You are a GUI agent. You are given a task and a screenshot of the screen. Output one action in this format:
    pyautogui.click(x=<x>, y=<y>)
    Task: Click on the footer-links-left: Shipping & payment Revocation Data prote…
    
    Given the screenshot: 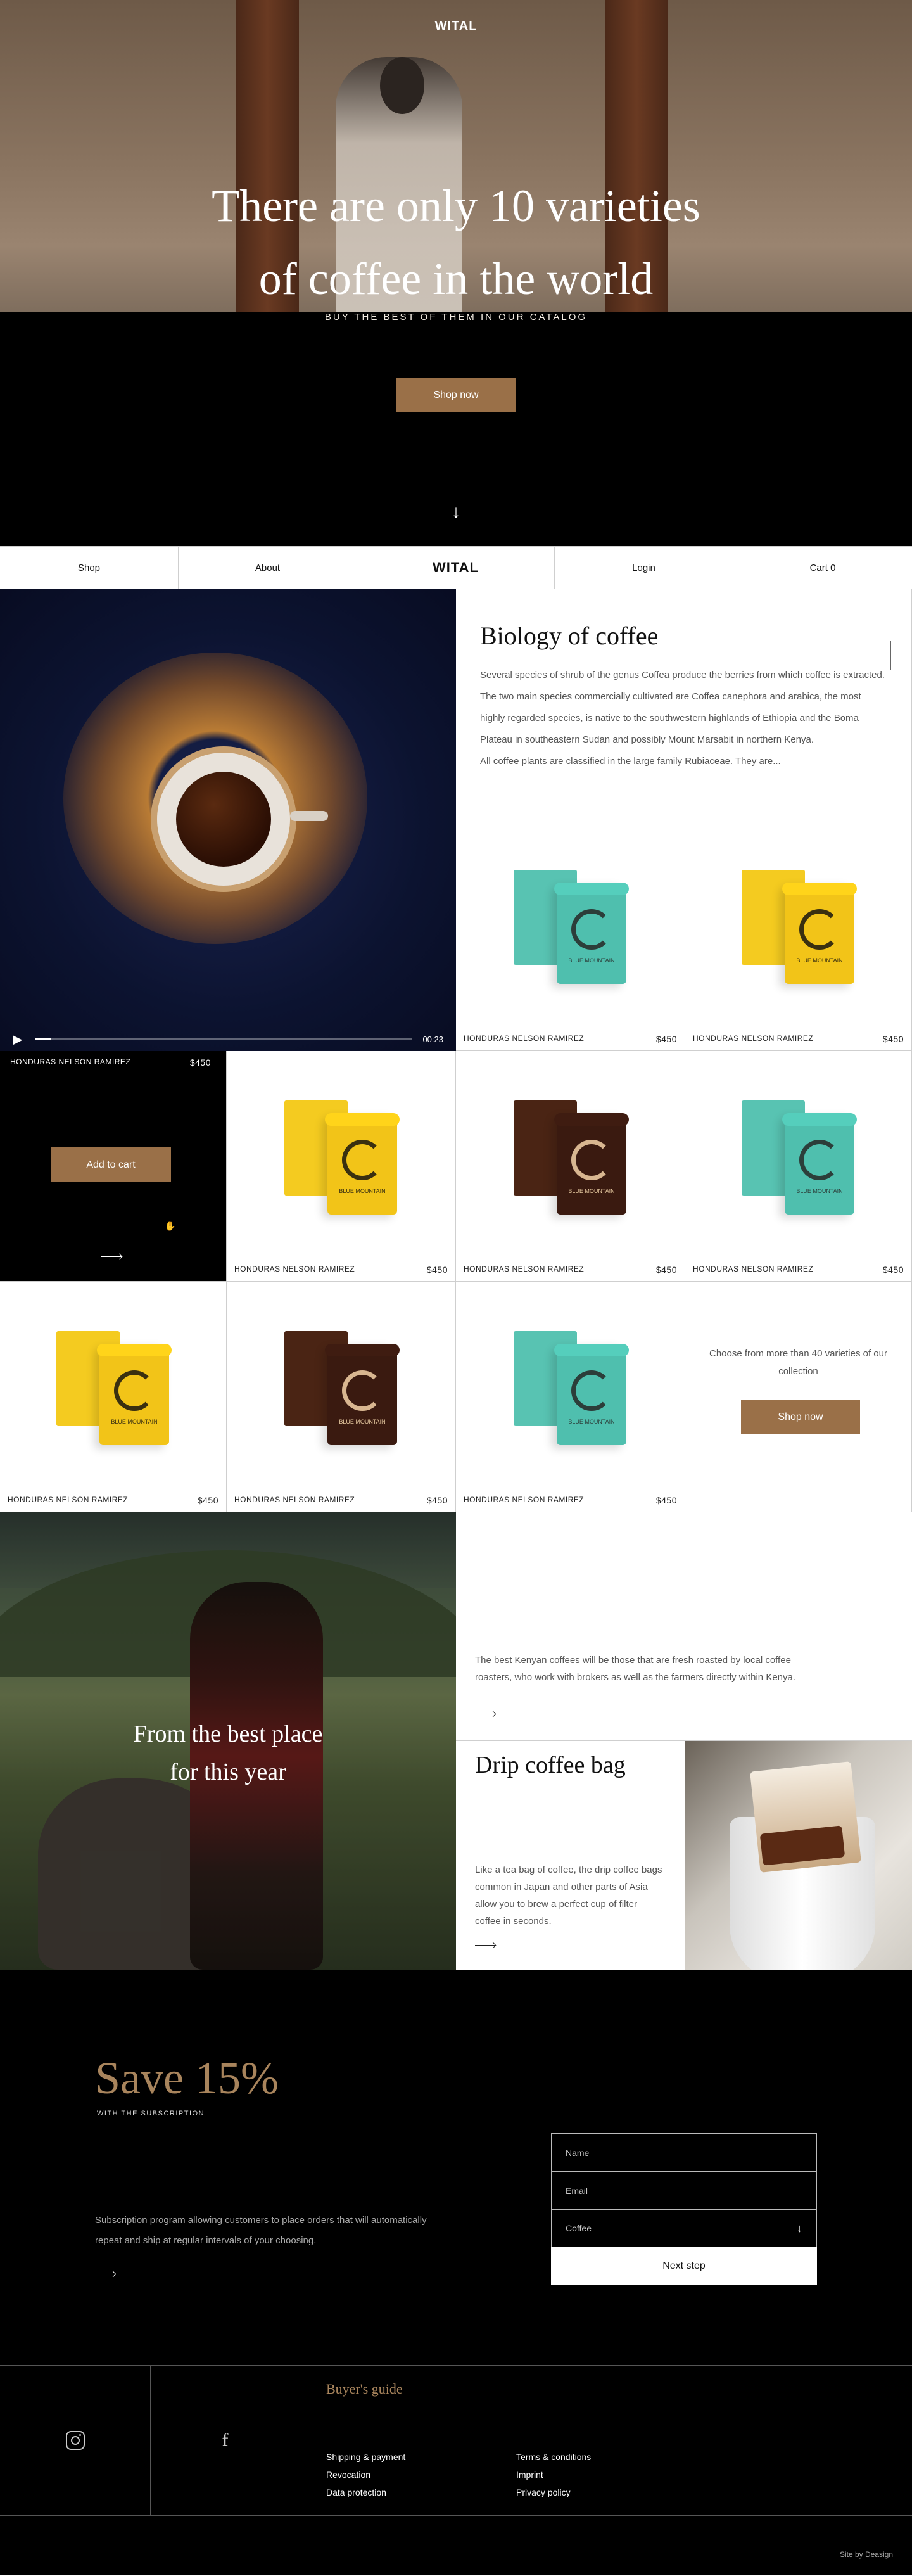 What is the action you would take?
    pyautogui.click(x=365, y=2475)
    